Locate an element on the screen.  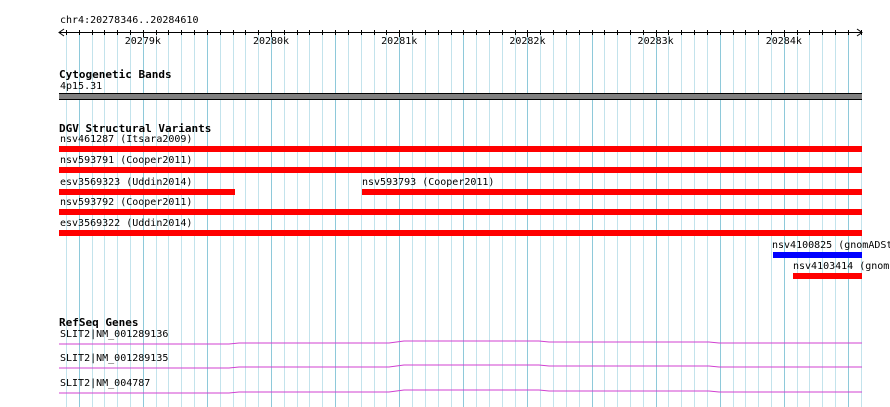
ruler-tick-label: 20279k is located at coordinates (143, 41).